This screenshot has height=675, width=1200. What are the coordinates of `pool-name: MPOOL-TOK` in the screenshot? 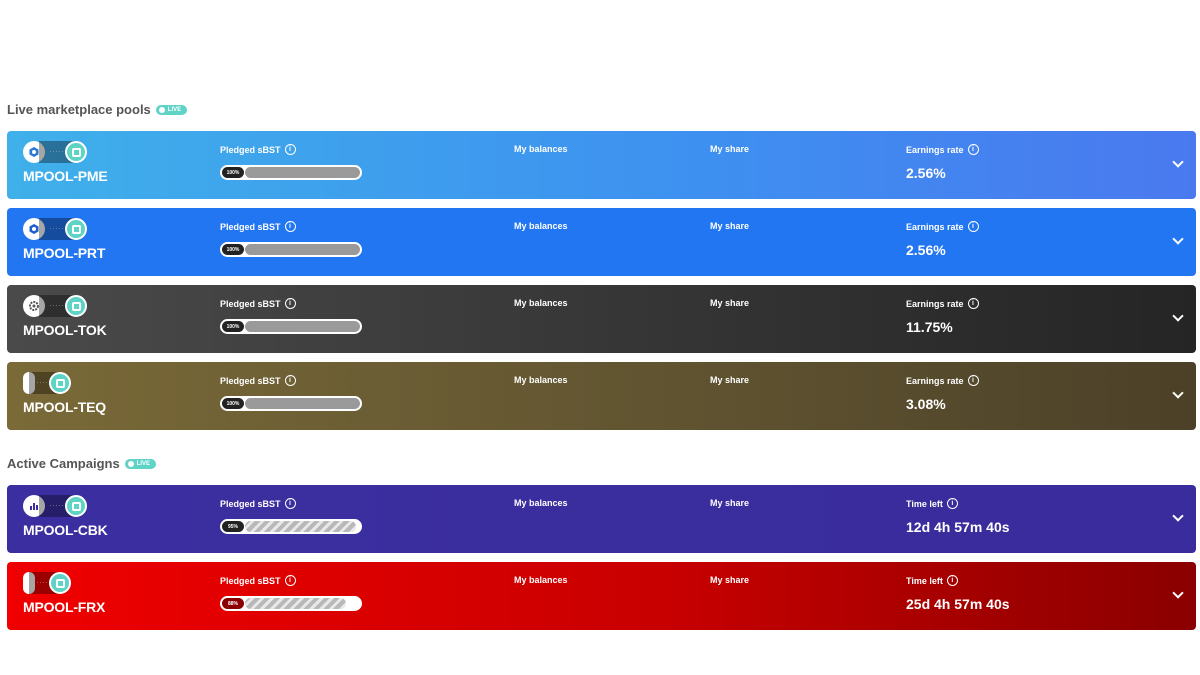 It's located at (65, 330).